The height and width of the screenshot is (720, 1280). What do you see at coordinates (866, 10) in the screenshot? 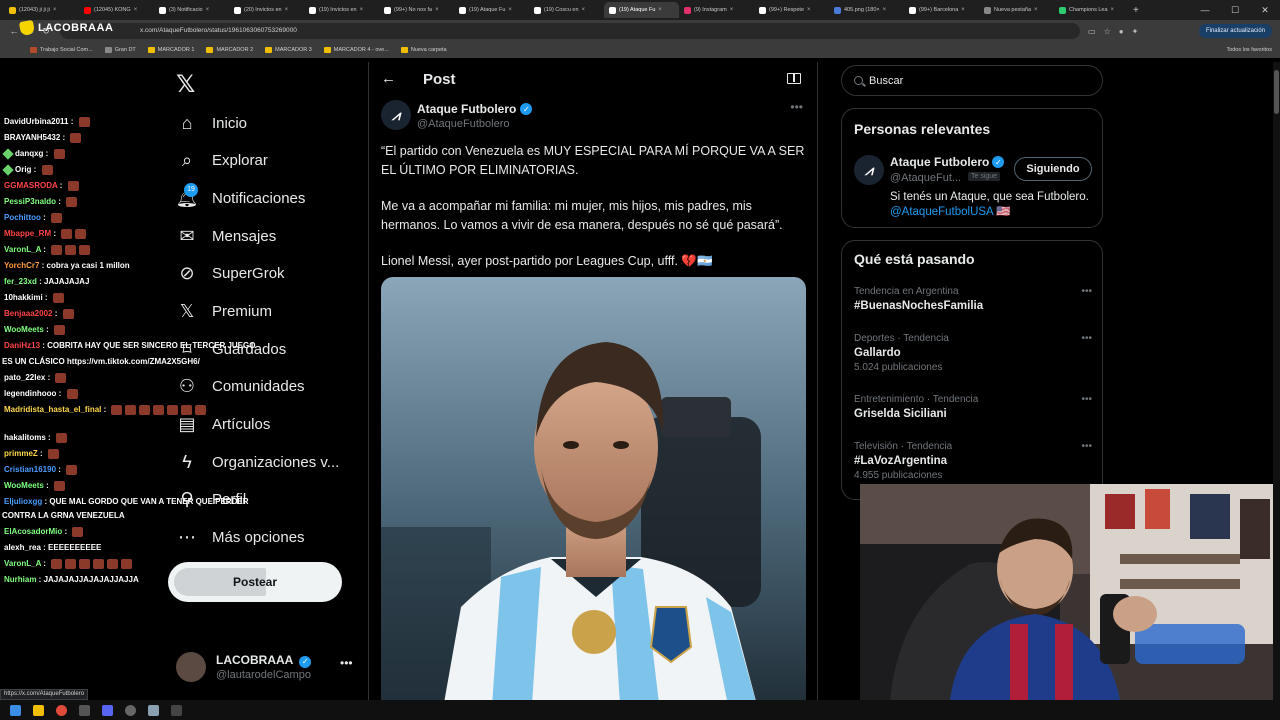
I see `browser-tab: 405.png (180× ×` at bounding box center [866, 10].